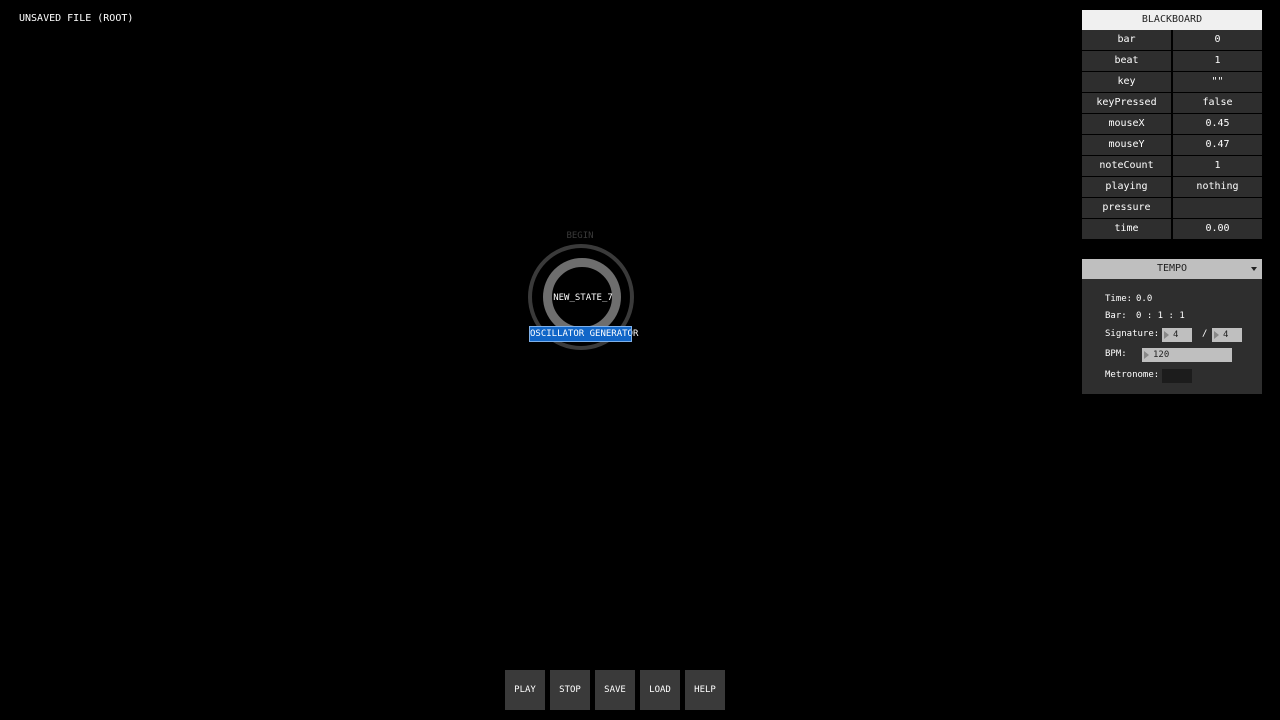 The image size is (1280, 720). I want to click on blackboard-value, so click(1217, 208).